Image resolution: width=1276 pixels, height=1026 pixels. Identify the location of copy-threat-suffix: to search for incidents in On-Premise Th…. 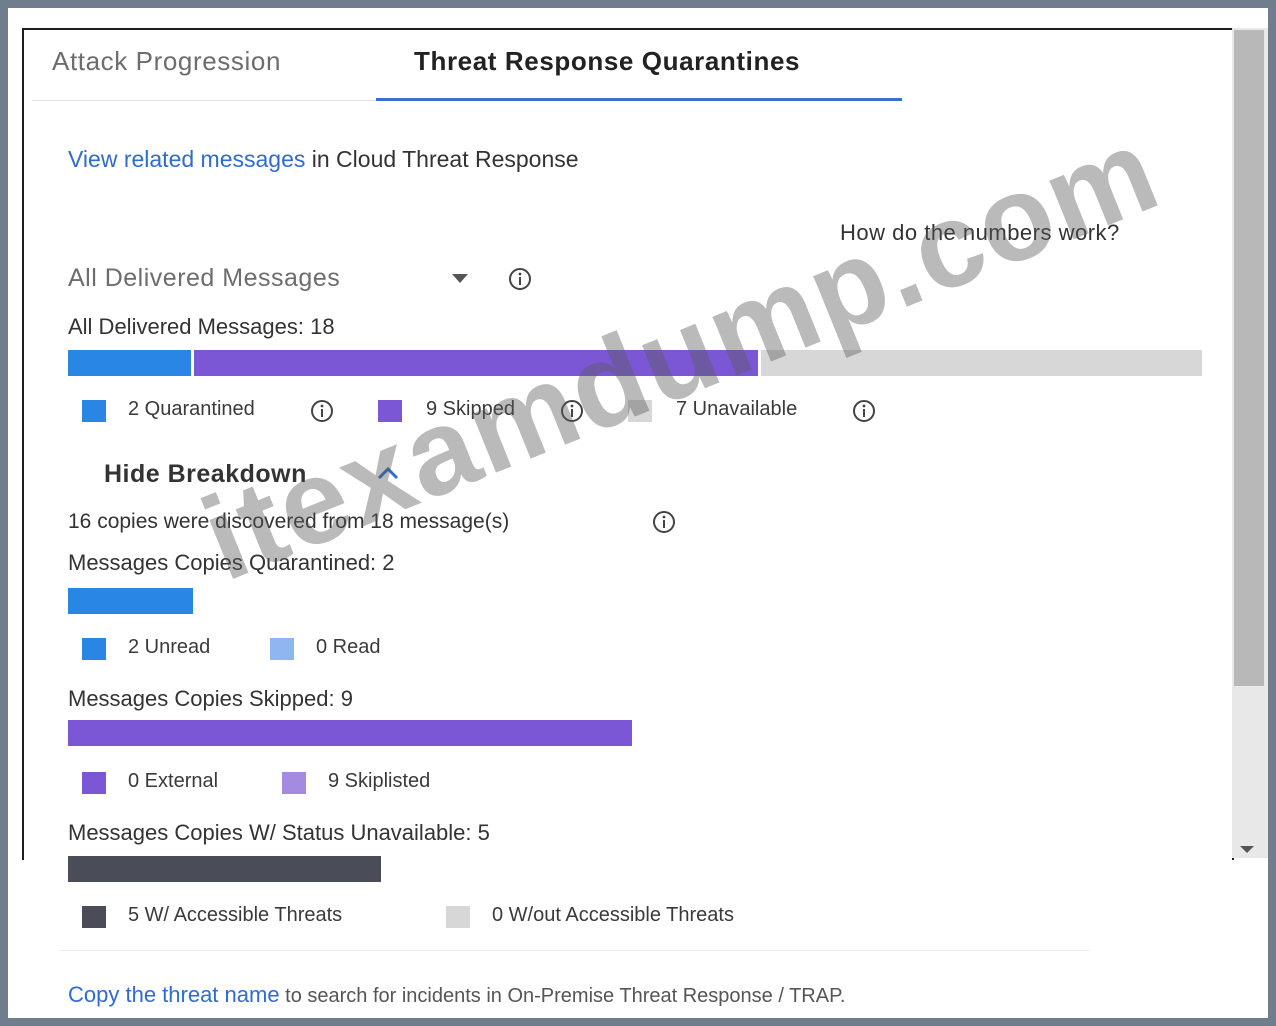
(562, 996).